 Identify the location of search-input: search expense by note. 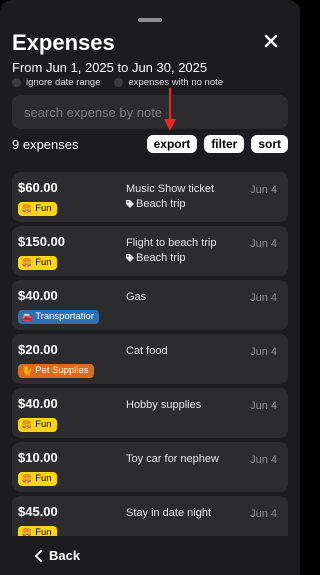
(150, 112).